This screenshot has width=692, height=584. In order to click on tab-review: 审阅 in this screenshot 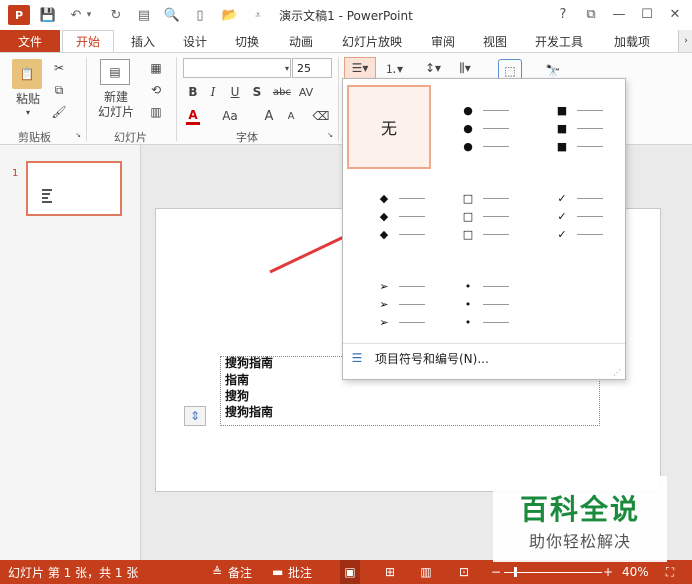, I will do `click(443, 41)`.